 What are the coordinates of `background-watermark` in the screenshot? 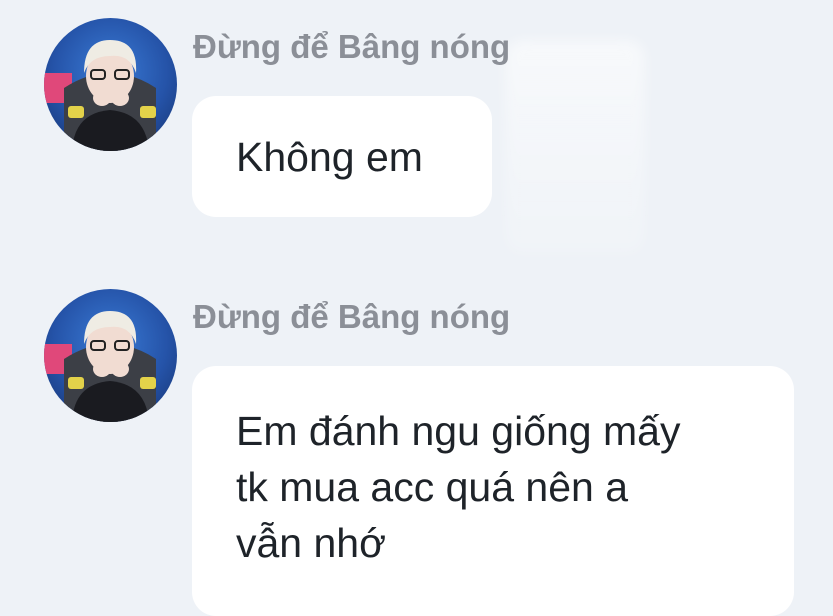 It's located at (575, 147).